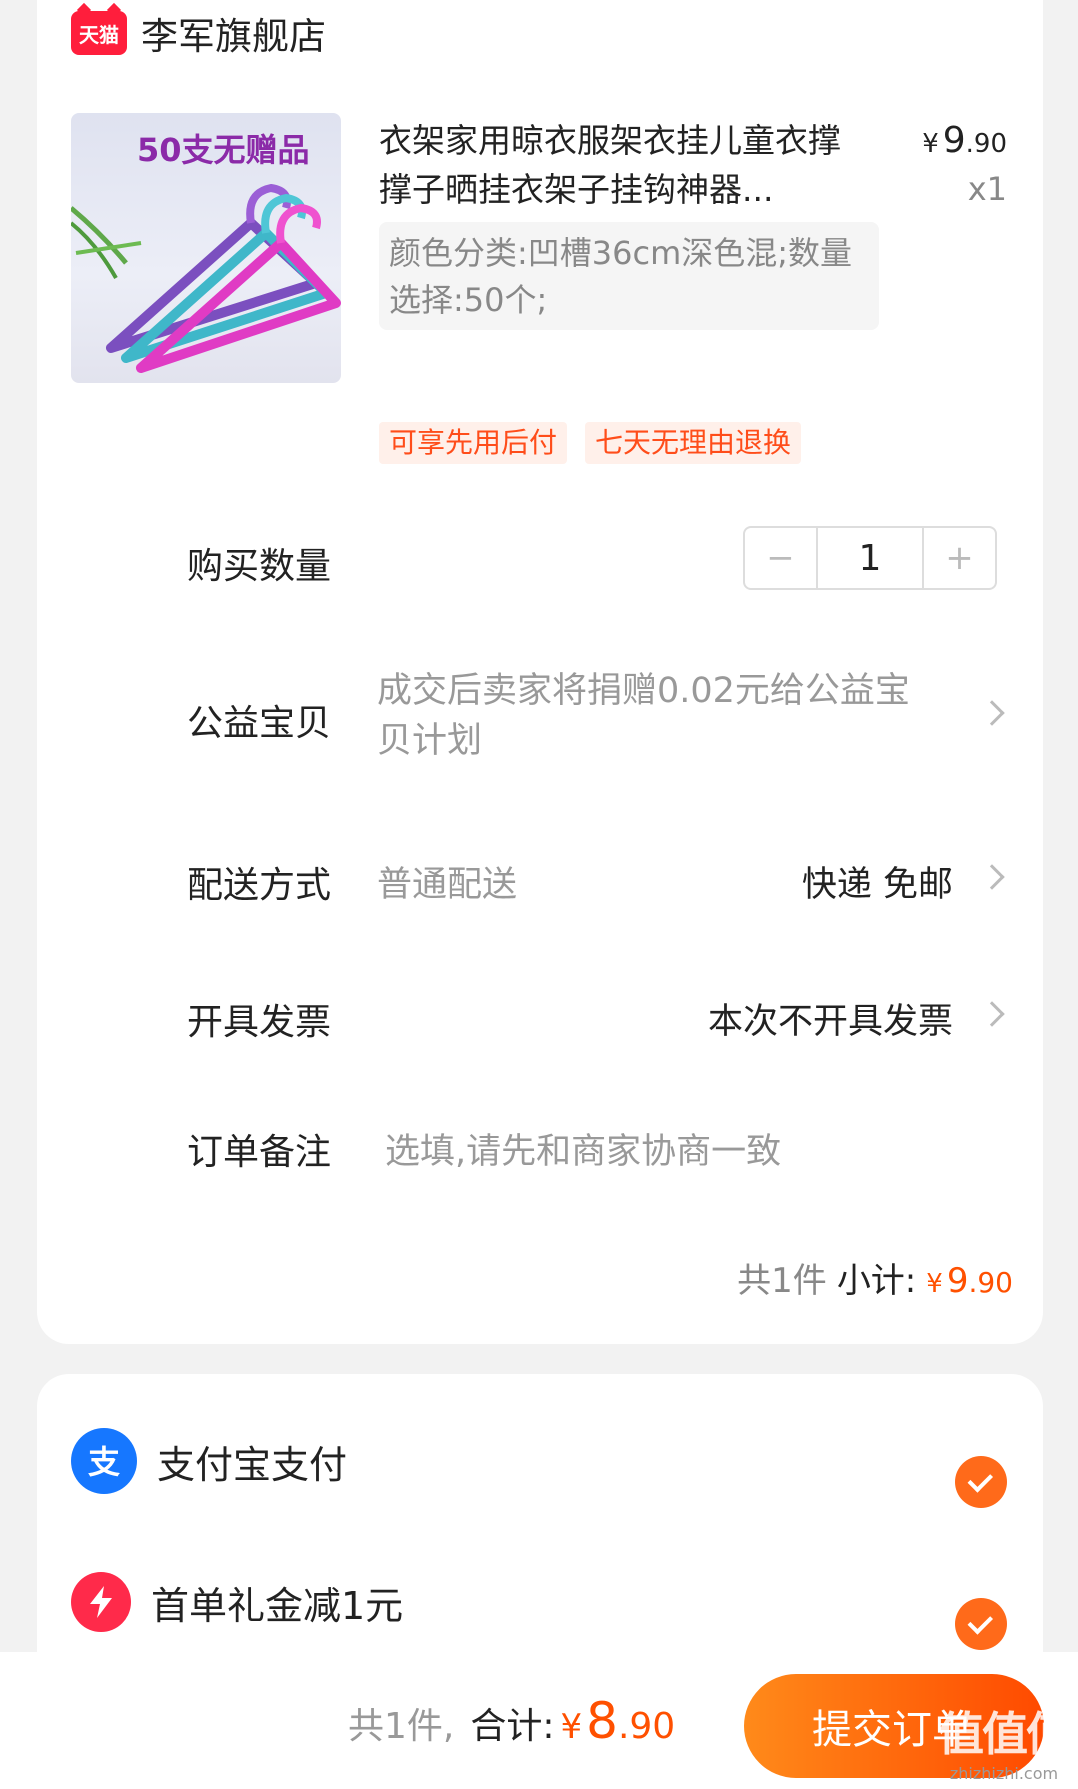 This screenshot has height=1789, width=1078. Describe the element at coordinates (990, 1282) in the screenshot. I see `subtotal-dec: .90` at that location.